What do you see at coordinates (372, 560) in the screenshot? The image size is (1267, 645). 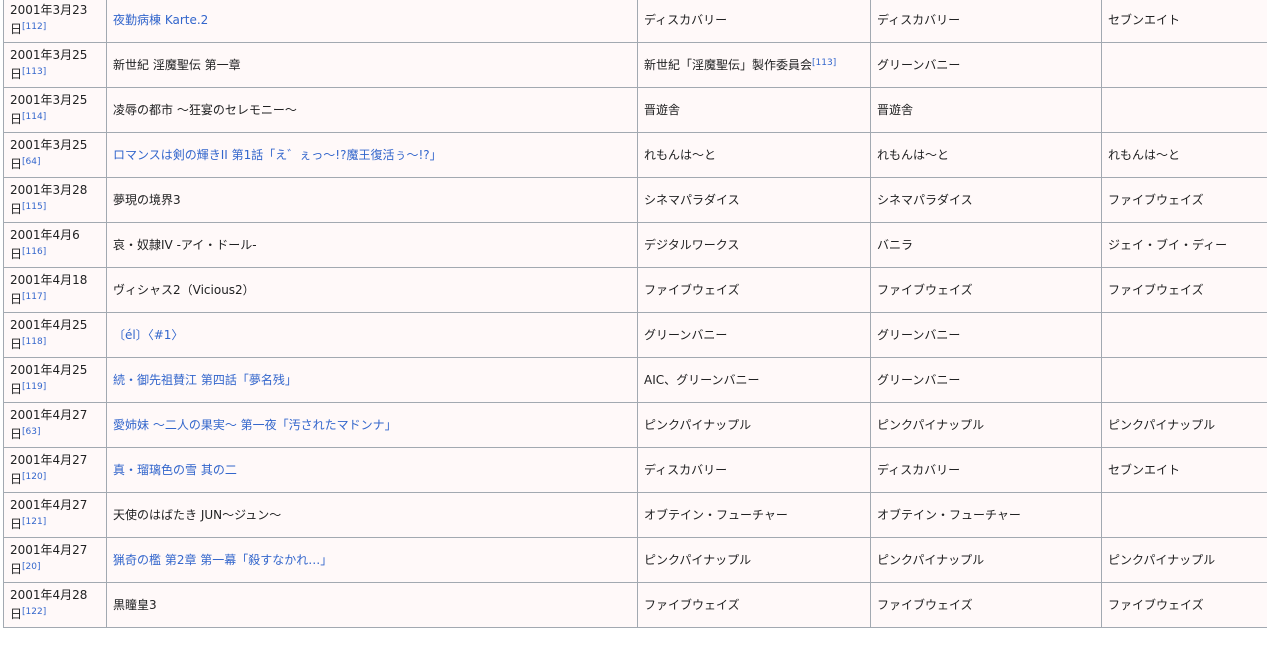 I see `title-cell: 猟奇の檻 第2章 第一幕「殺すなかれ…」` at bounding box center [372, 560].